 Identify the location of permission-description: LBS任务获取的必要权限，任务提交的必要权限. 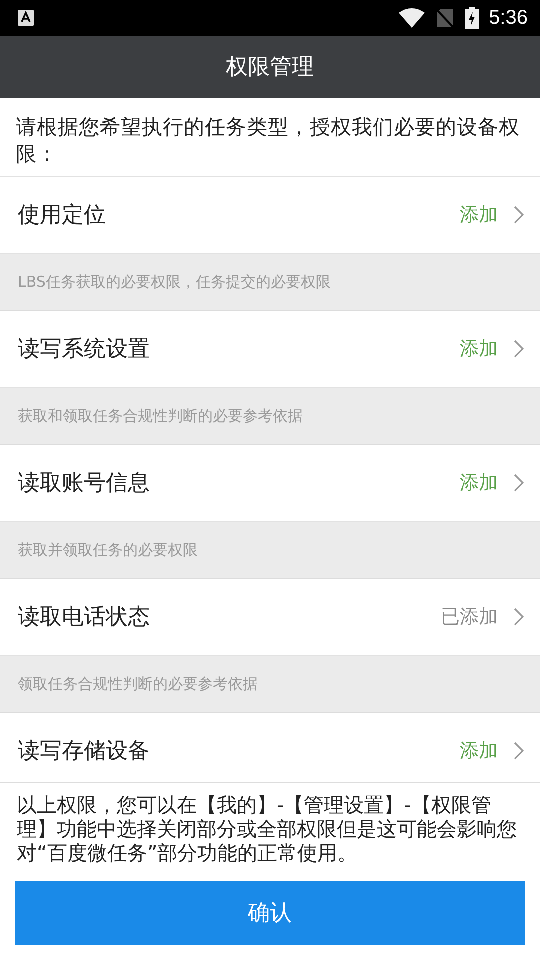
(174, 282).